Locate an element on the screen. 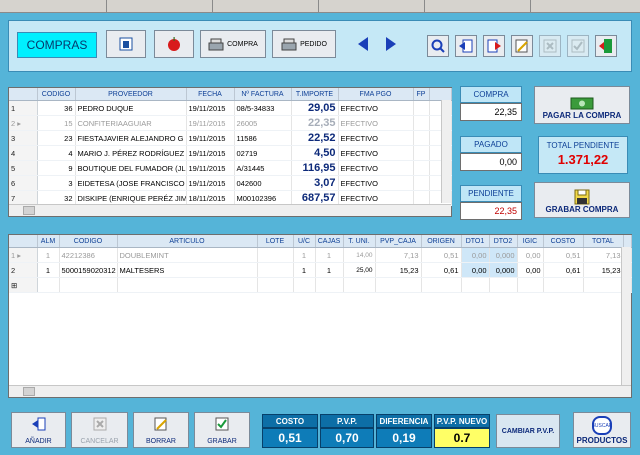 The height and width of the screenshot is (455, 640). transfer-button is located at coordinates (494, 46).